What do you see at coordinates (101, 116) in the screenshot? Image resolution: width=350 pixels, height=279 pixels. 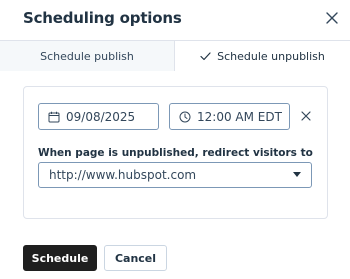 I see `date-value: 09/08/2025` at bounding box center [101, 116].